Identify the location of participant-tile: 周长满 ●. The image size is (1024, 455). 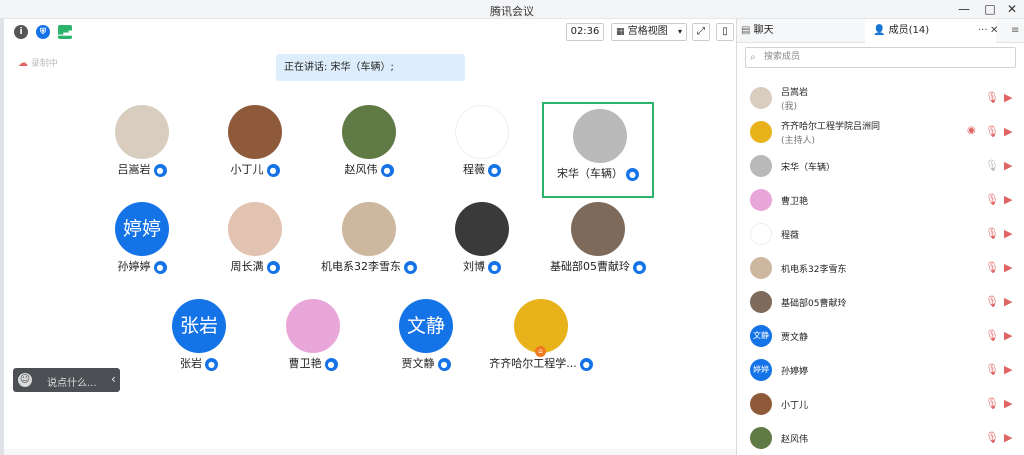
(255, 245).